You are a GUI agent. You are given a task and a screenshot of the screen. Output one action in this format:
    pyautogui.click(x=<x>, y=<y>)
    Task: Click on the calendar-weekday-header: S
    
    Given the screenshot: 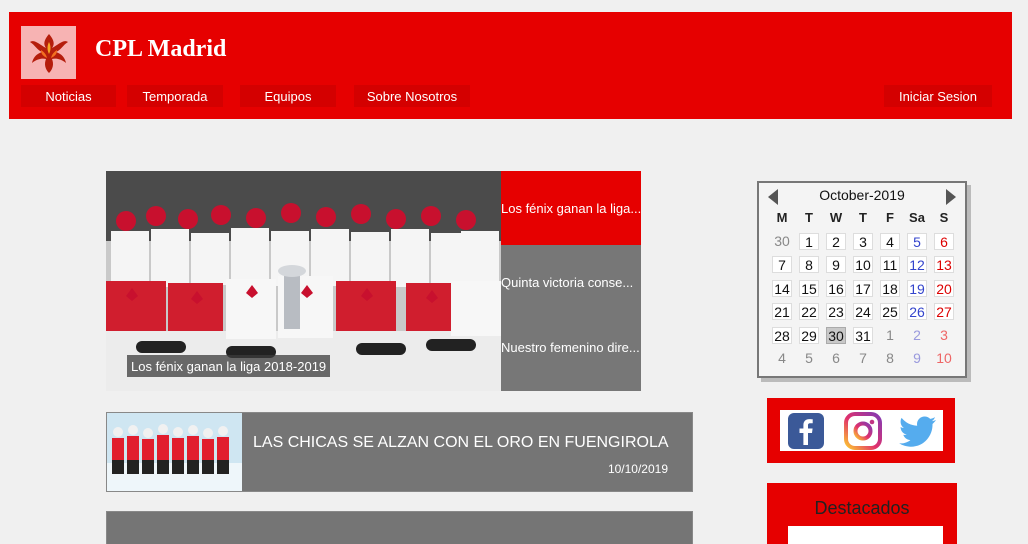 What is the action you would take?
    pyautogui.click(x=944, y=217)
    